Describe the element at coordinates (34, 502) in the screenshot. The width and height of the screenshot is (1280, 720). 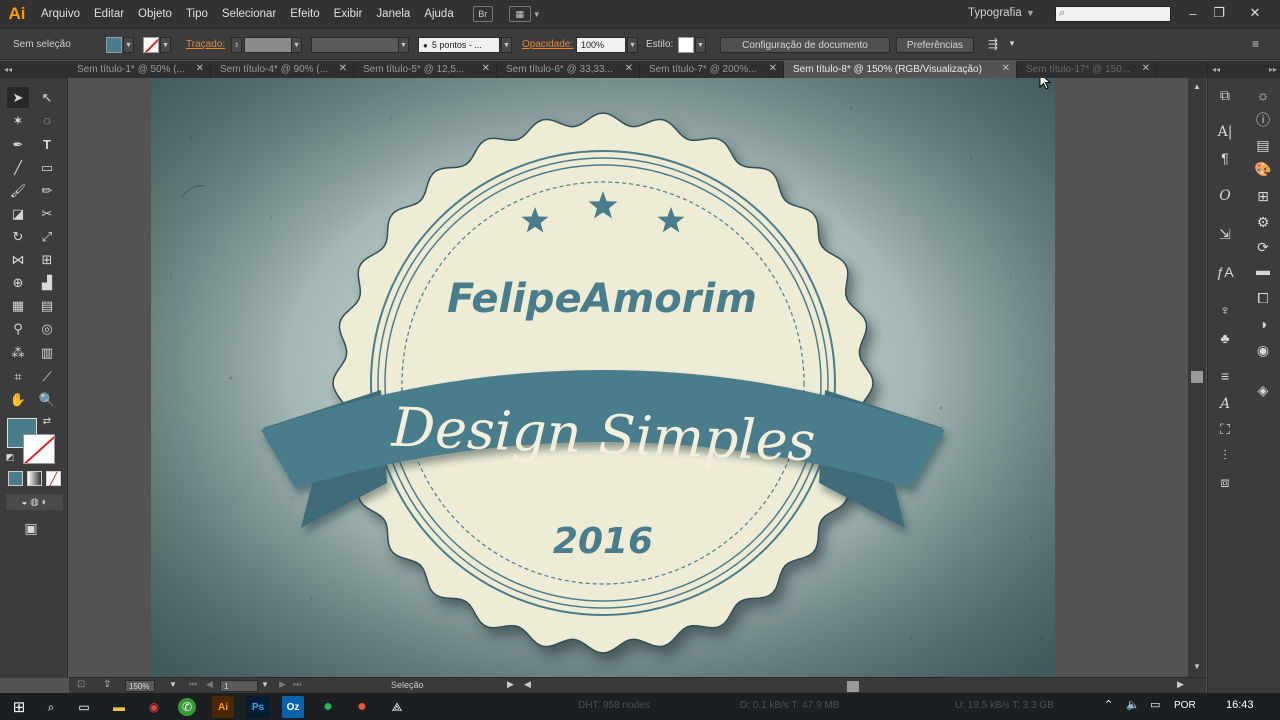
I see `drawing-modes-icon: ◒ ◍ ◐` at that location.